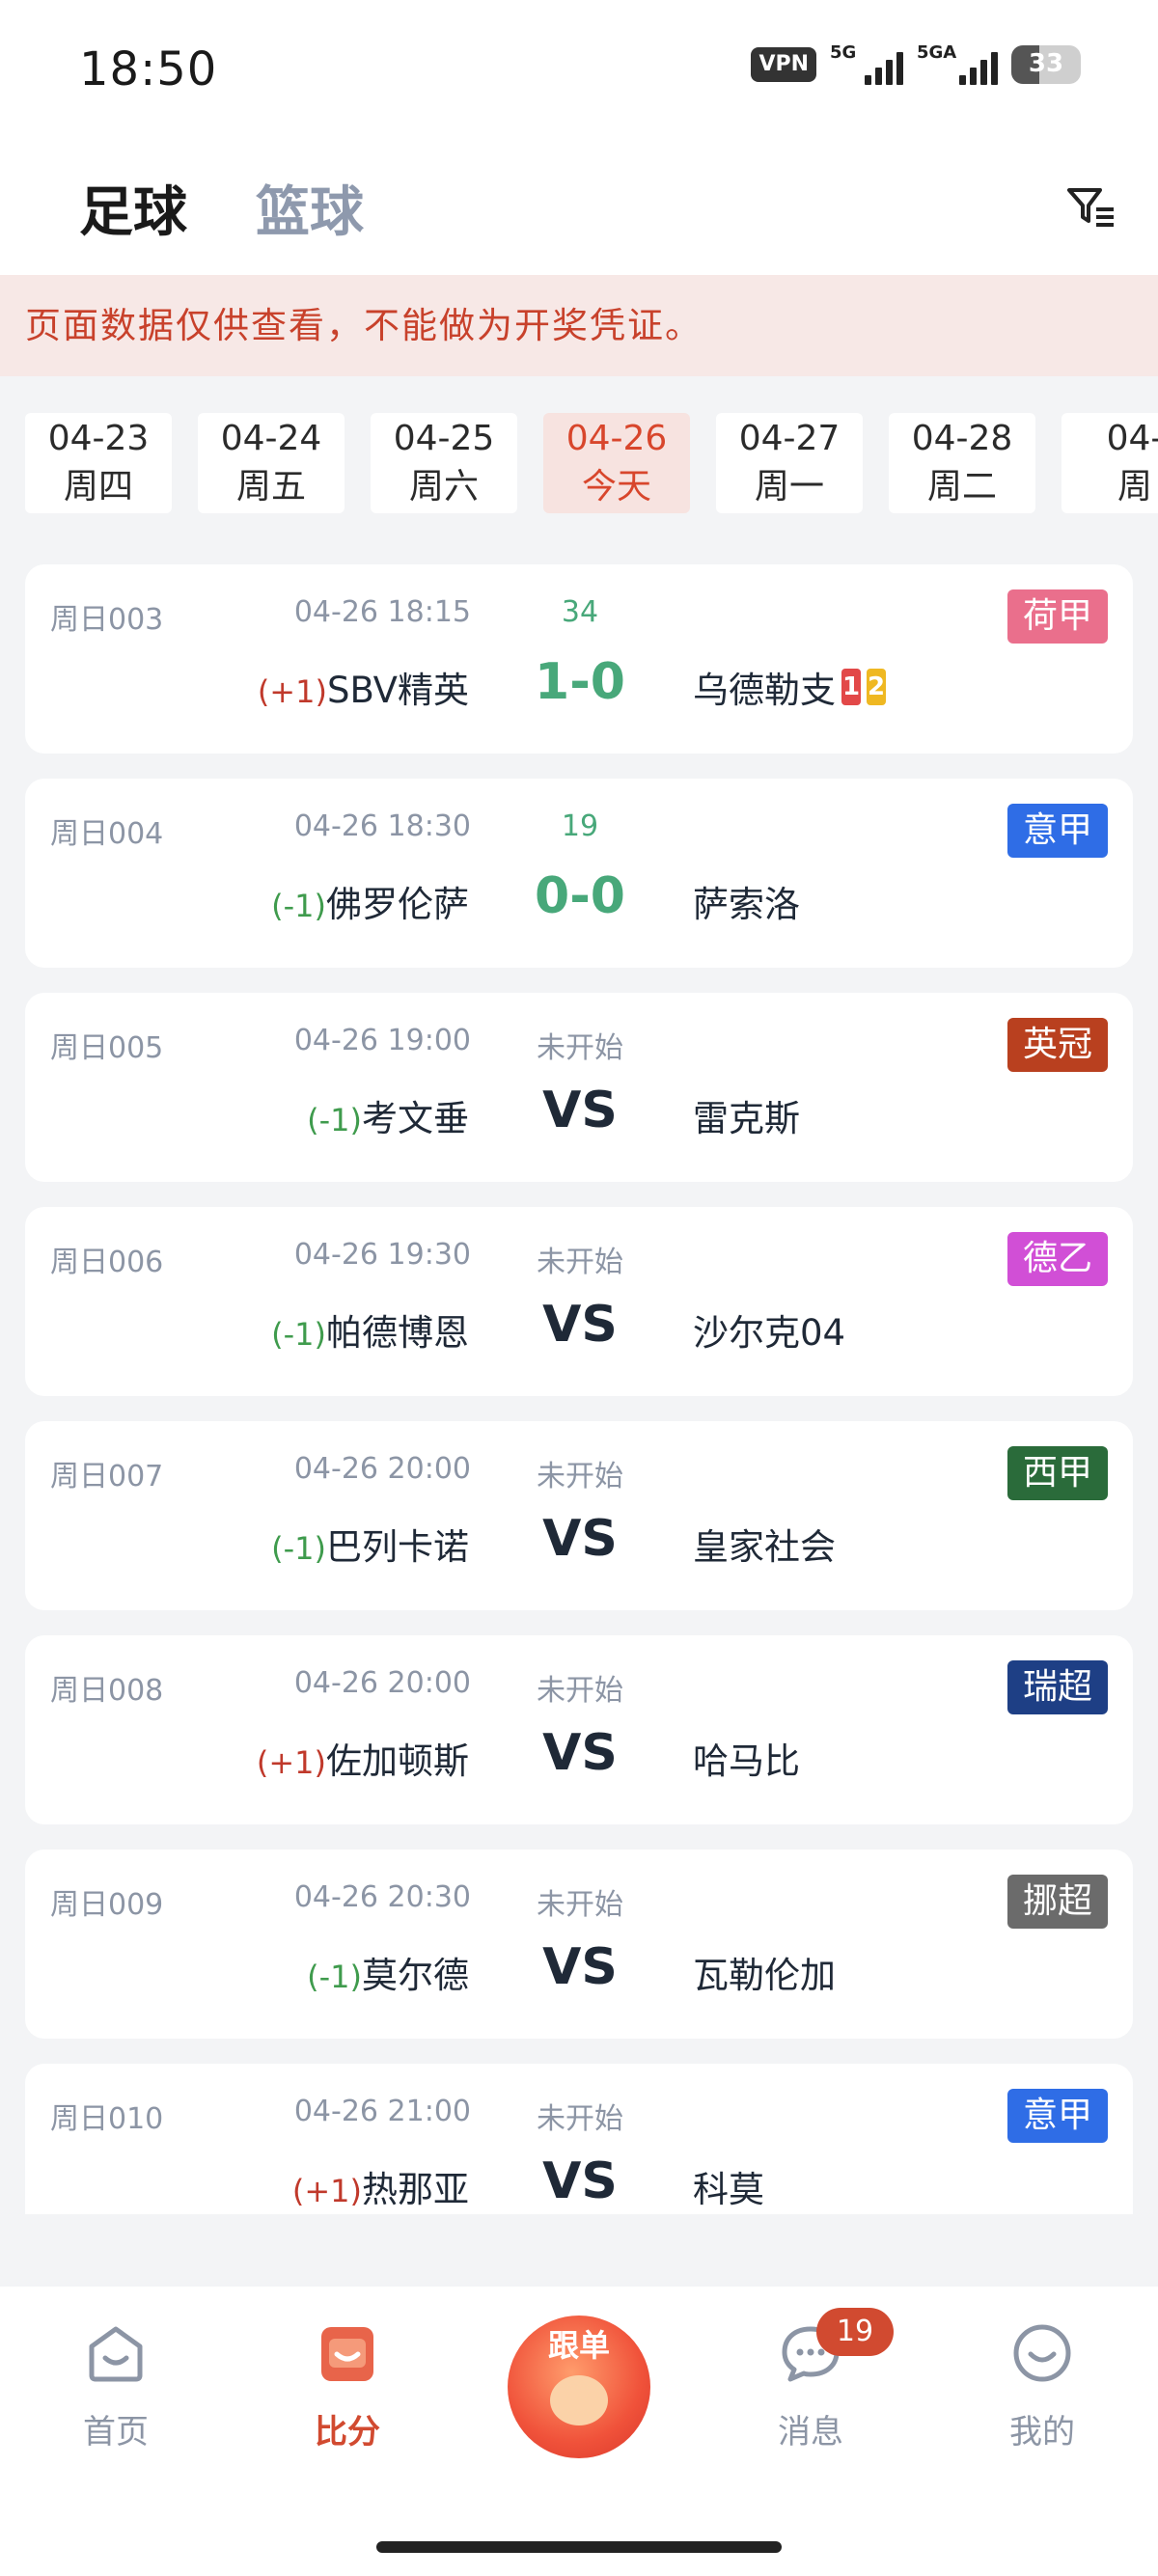 The width and height of the screenshot is (1158, 2576). I want to click on match-minute: 19, so click(580, 826).